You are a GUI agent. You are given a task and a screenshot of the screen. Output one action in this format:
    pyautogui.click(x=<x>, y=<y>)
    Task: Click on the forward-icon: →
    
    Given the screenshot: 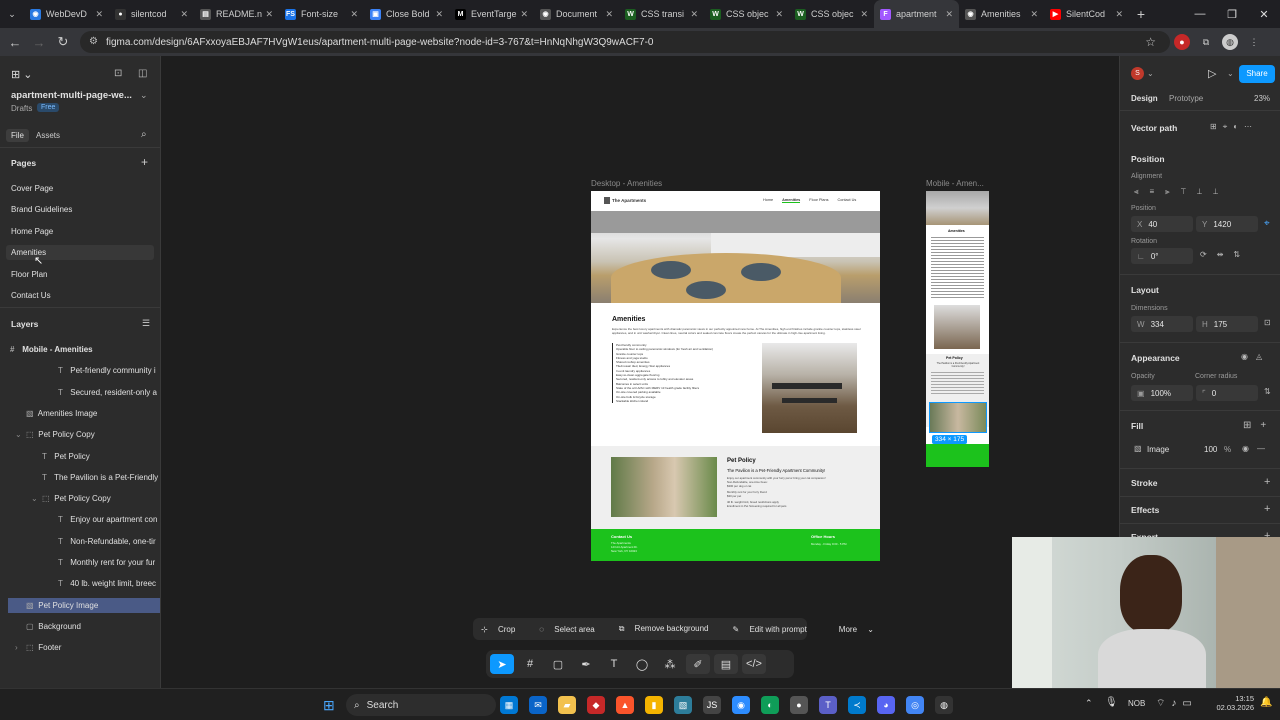 What is the action you would take?
    pyautogui.click(x=39, y=42)
    